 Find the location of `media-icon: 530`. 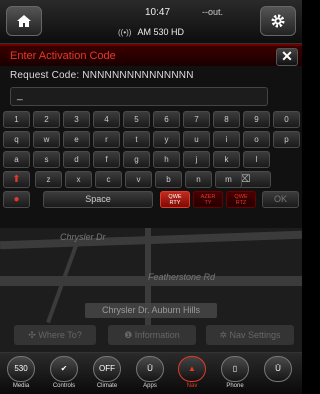

media-icon: 530 is located at coordinates (21, 369).